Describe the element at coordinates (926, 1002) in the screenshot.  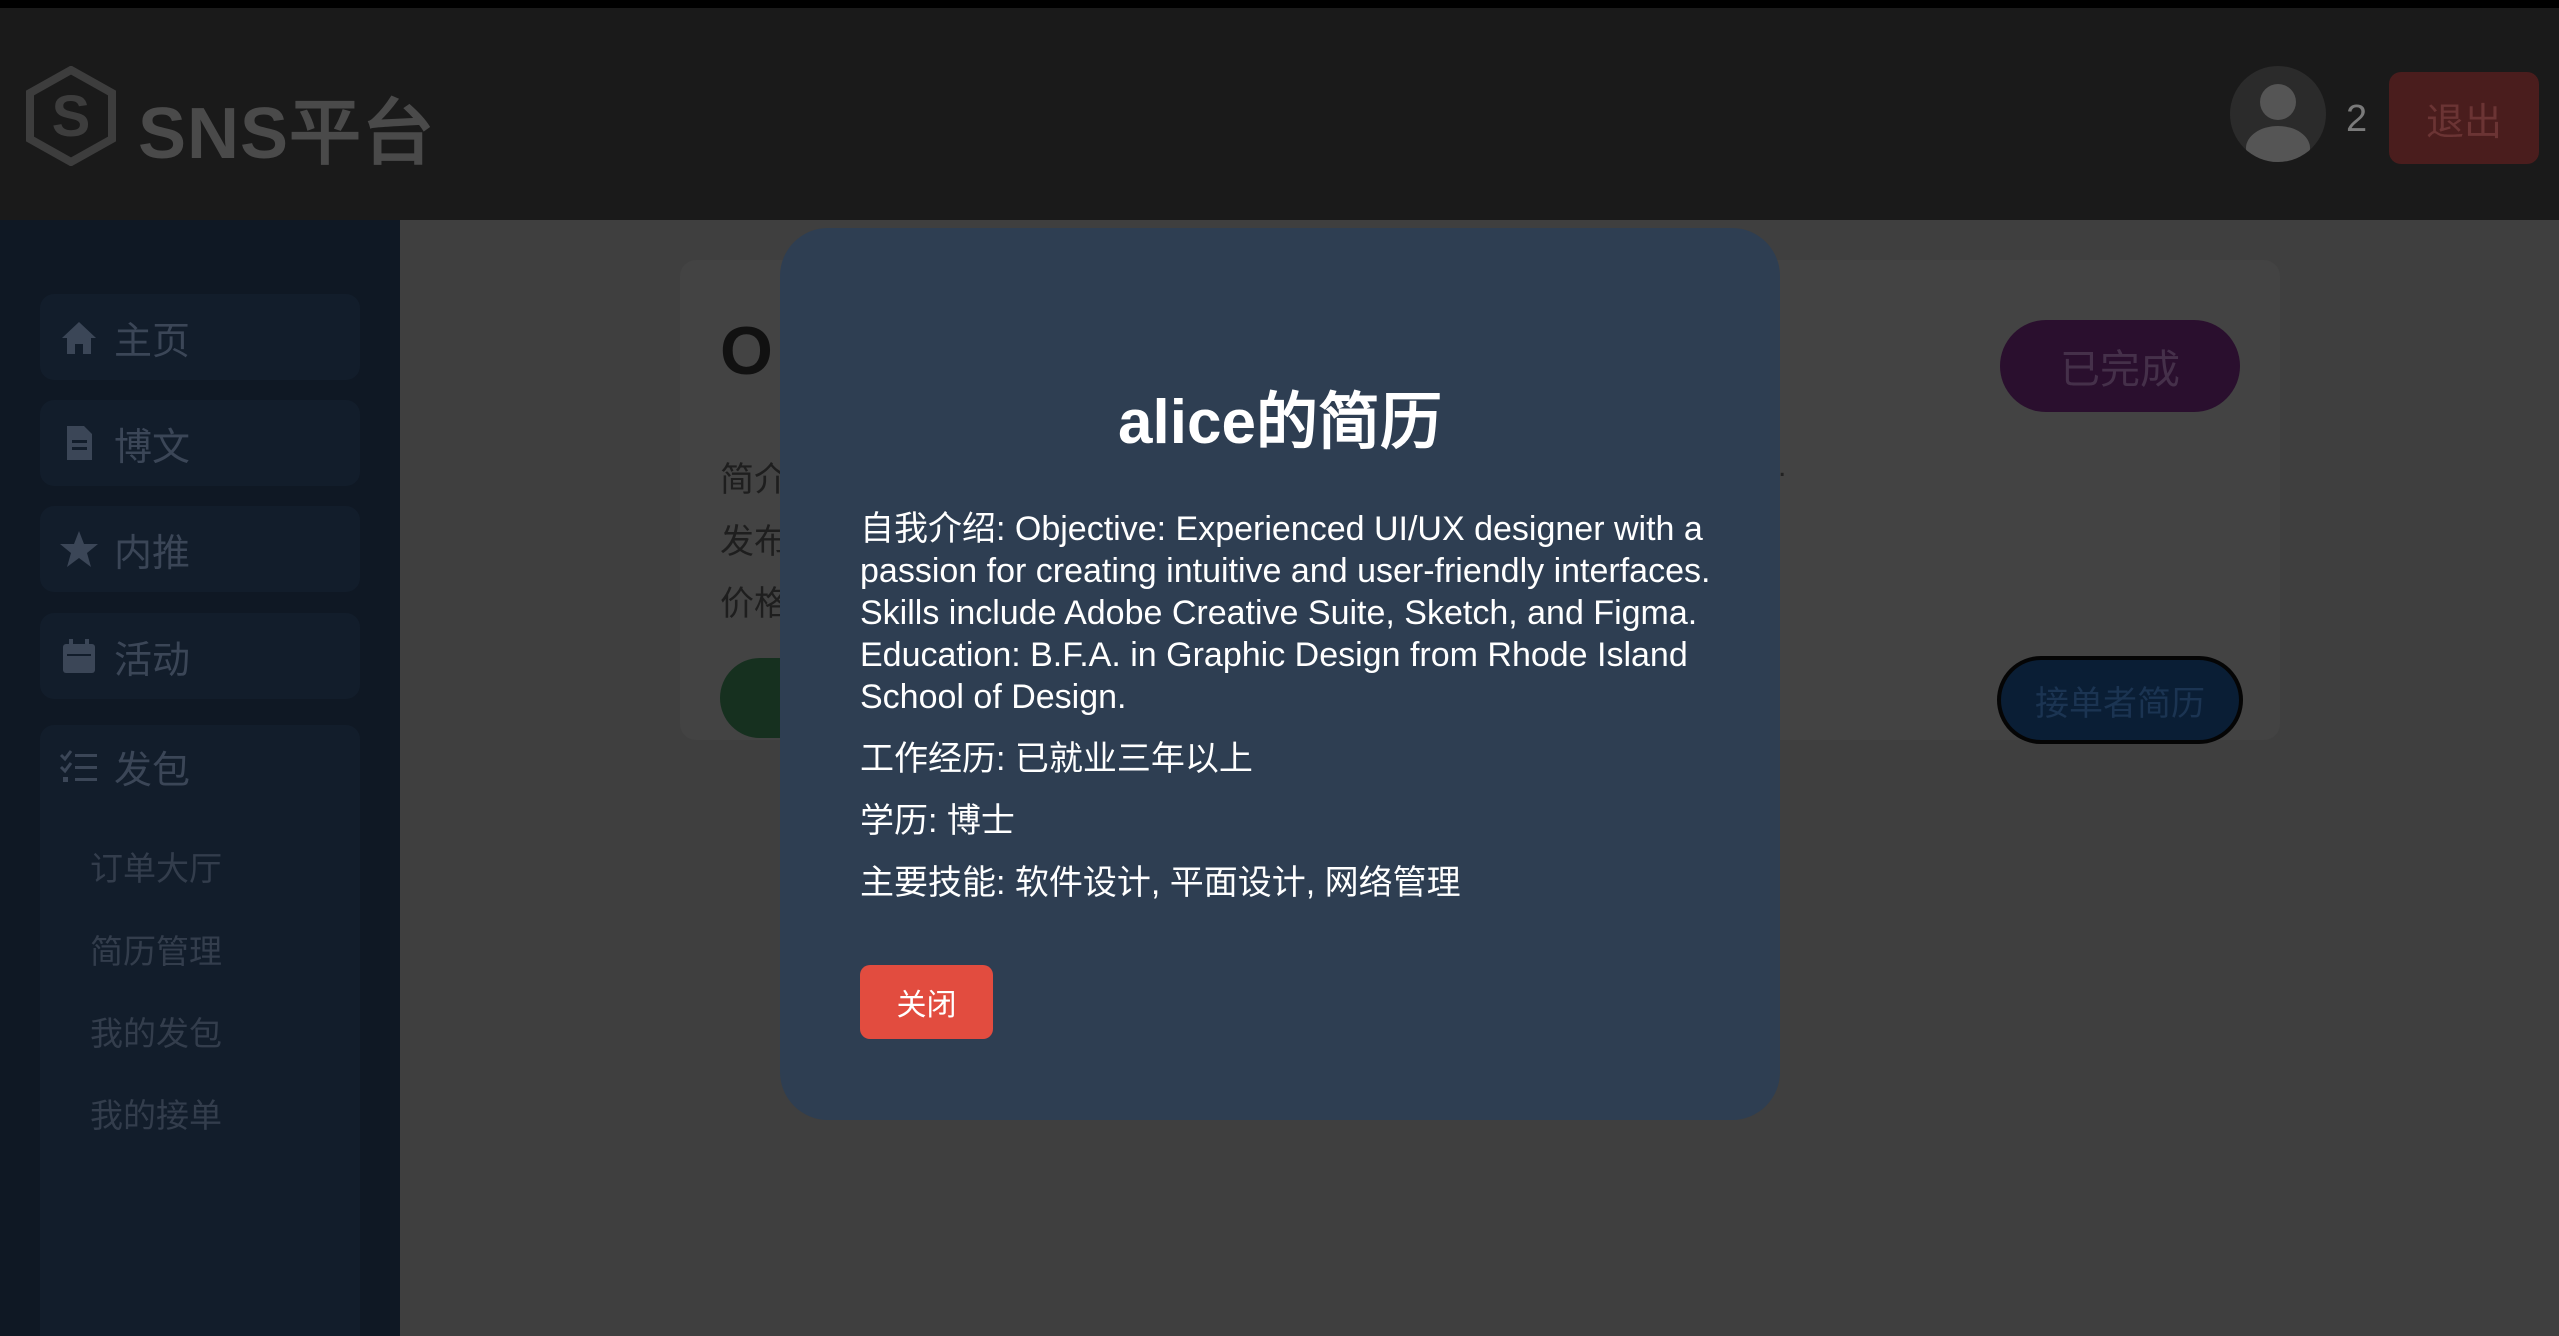
I see `close-button: 关闭` at that location.